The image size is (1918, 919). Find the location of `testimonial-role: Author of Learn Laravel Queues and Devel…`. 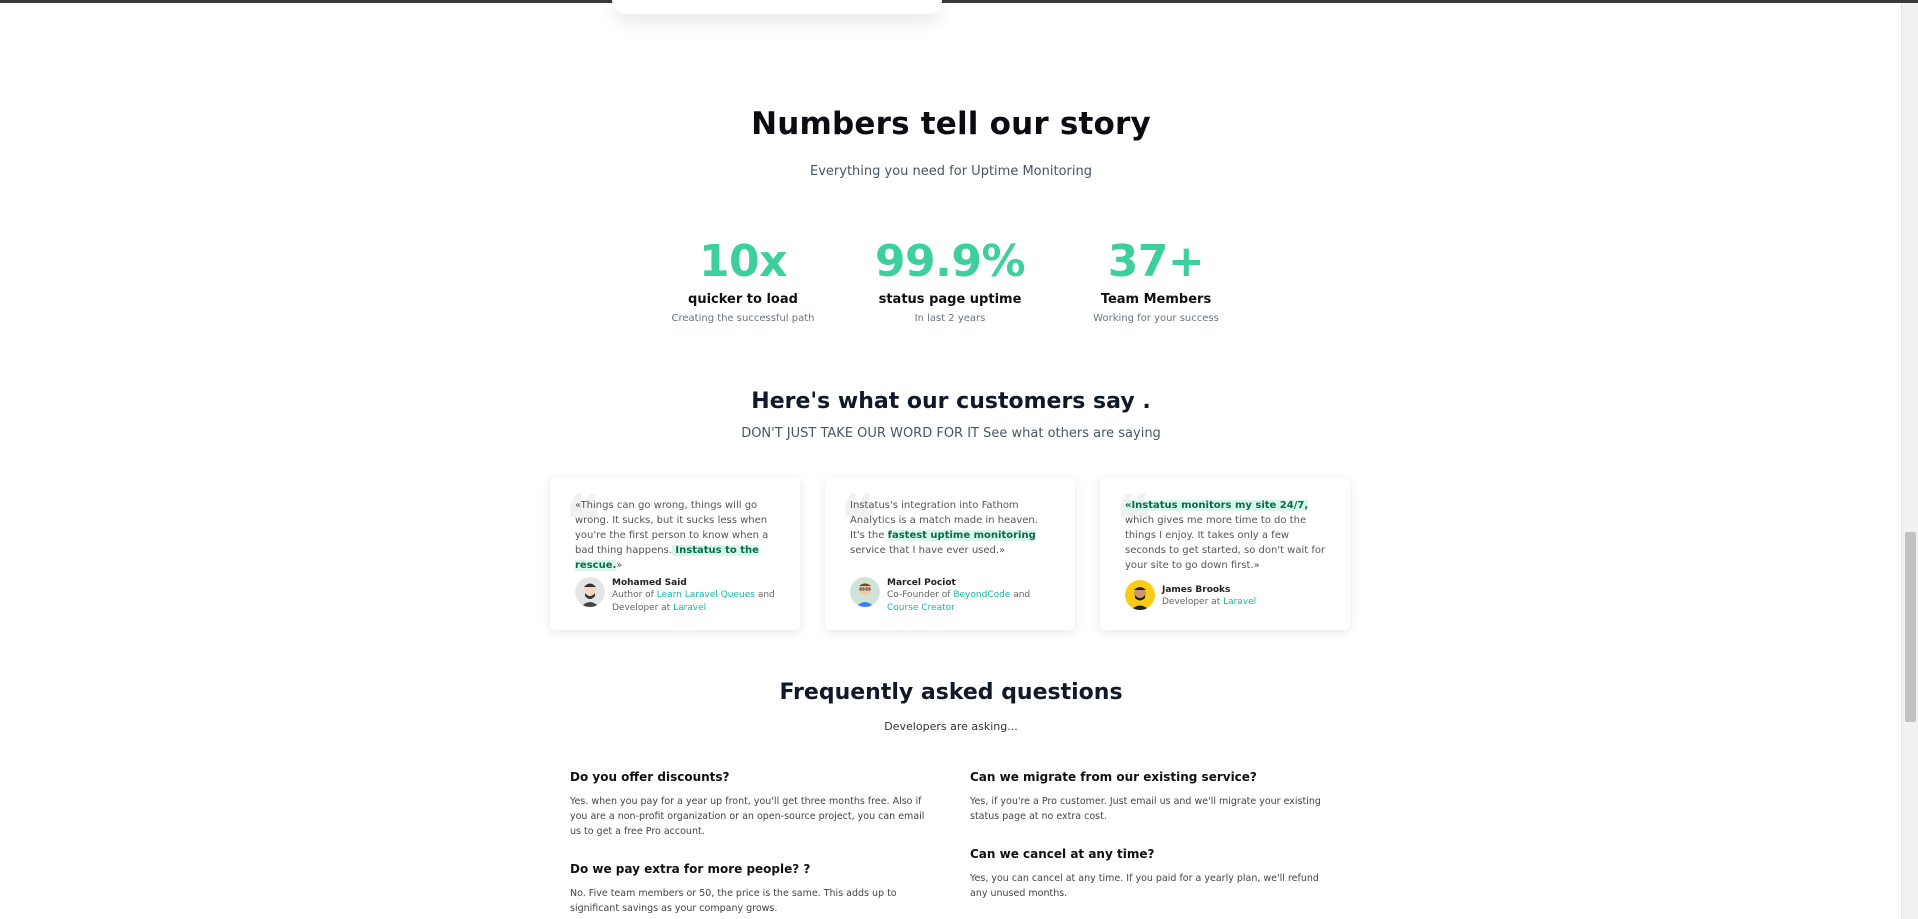

testimonial-role: Author of Learn Laravel Queues and Devel… is located at coordinates (693, 601).